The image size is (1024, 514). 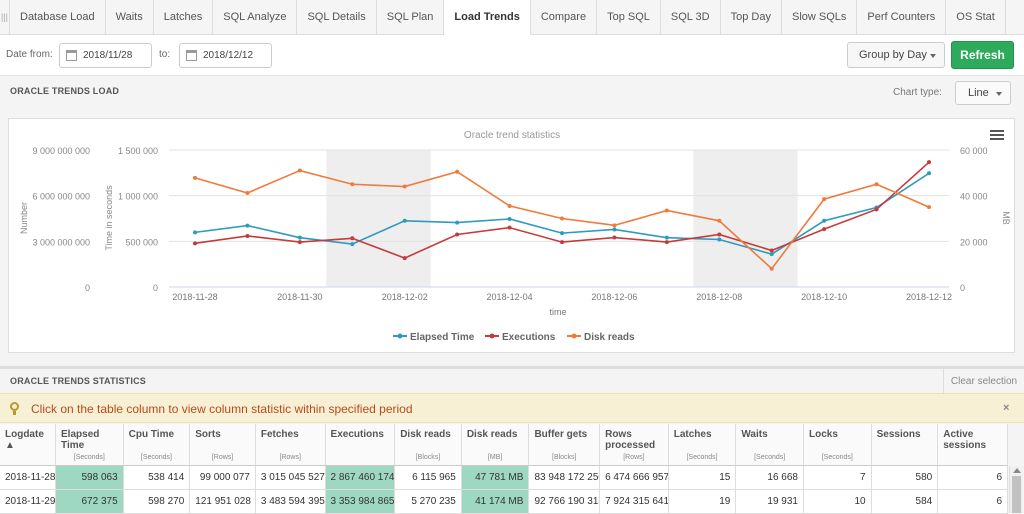 What do you see at coordinates (564, 445) in the screenshot?
I see `column-header: Buffer gets [Blocks]` at bounding box center [564, 445].